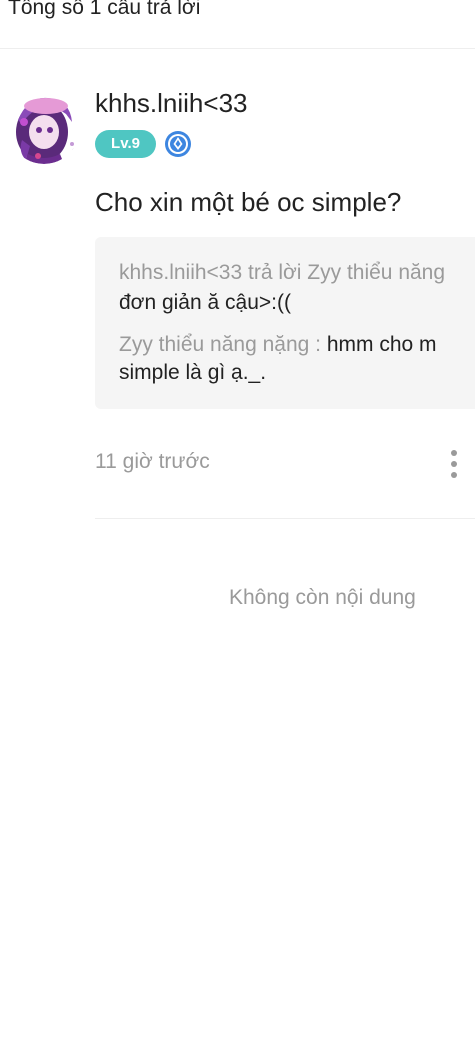 The height and width of the screenshot is (1056, 475). I want to click on no-more-content-label: Không còn nội dung, so click(322, 597).